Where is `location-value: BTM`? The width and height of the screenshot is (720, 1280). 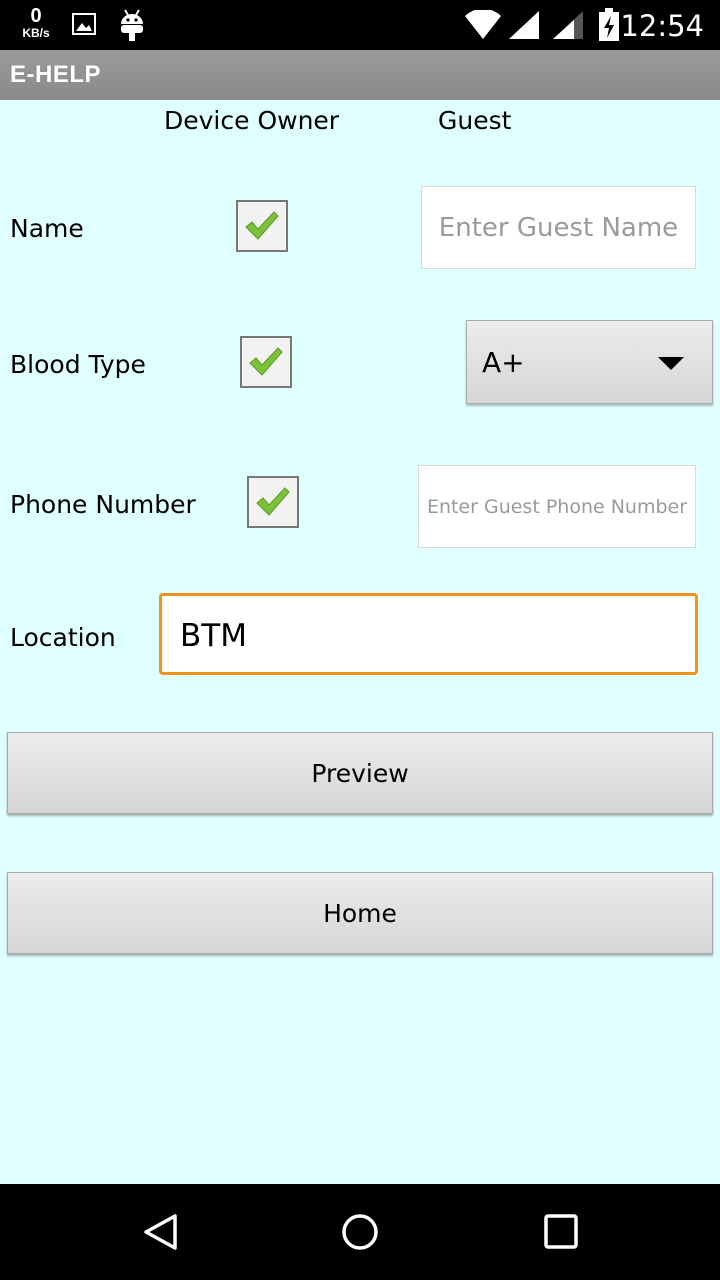
location-value: BTM is located at coordinates (213, 636).